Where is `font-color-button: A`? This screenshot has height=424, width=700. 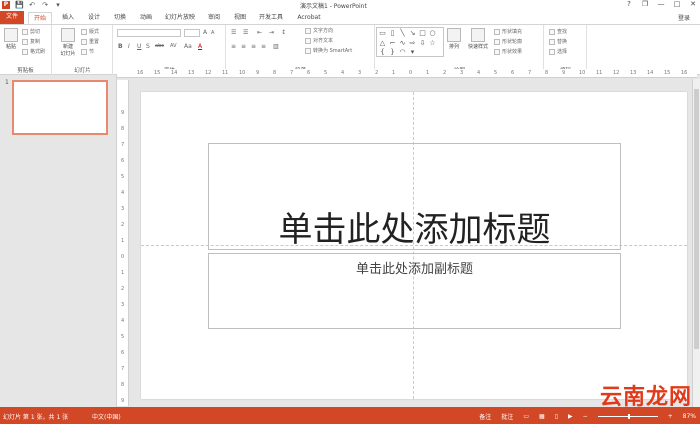 font-color-button: A is located at coordinates (200, 46).